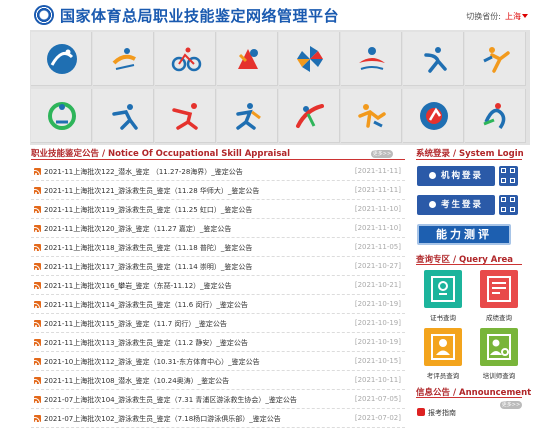 The width and height of the screenshot is (558, 428). Describe the element at coordinates (464, 234) in the screenshot. I see `ability-test-button: 能力测评` at that location.